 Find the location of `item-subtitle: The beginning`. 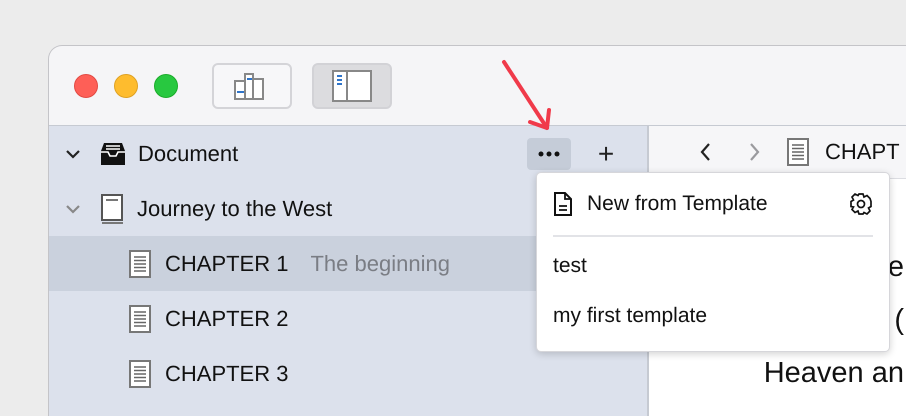

item-subtitle: The beginning is located at coordinates (380, 263).